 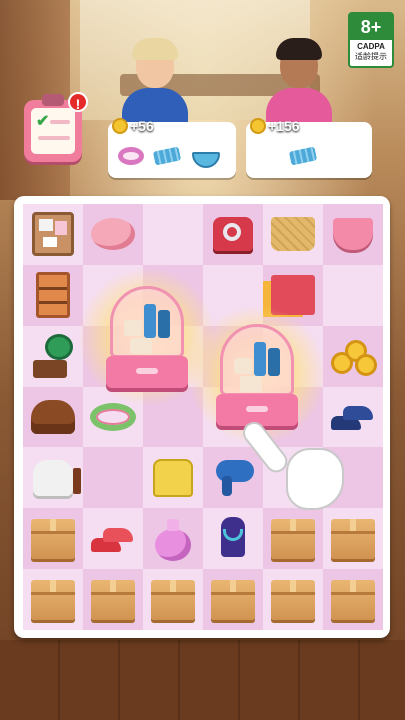 What do you see at coordinates (371, 27) in the screenshot?
I see `age-rating-value: 8+` at bounding box center [371, 27].